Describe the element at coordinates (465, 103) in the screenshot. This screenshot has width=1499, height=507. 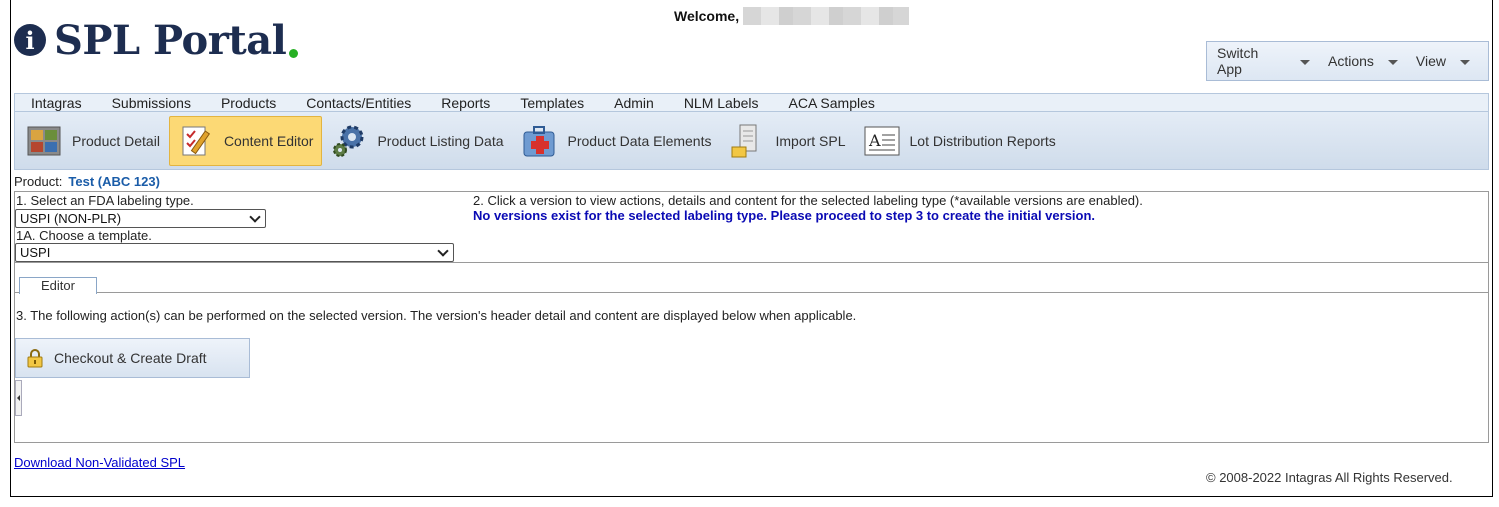
I see `nav-item-reports: Reports` at that location.